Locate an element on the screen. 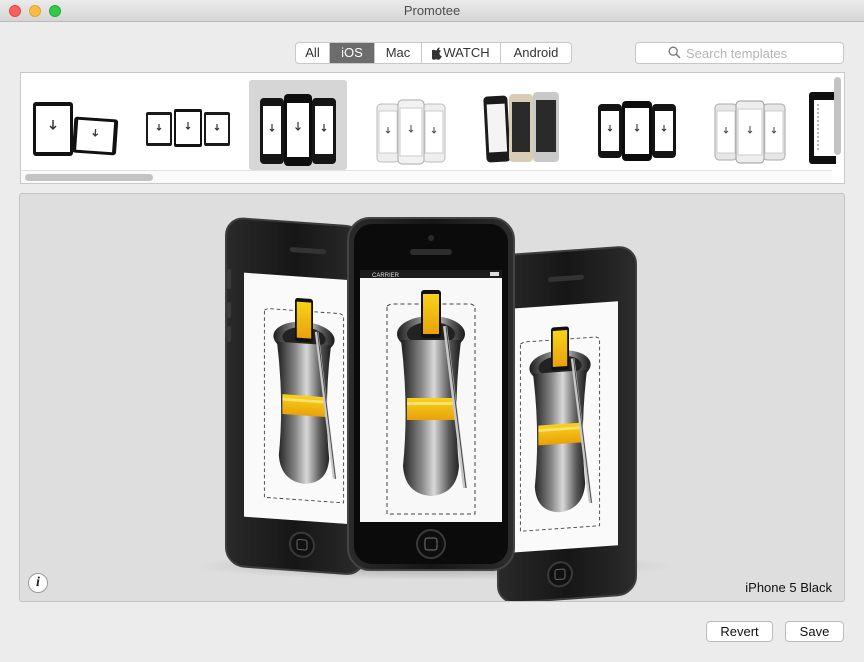 The height and width of the screenshot is (662, 864). info-button: i is located at coordinates (38, 583).